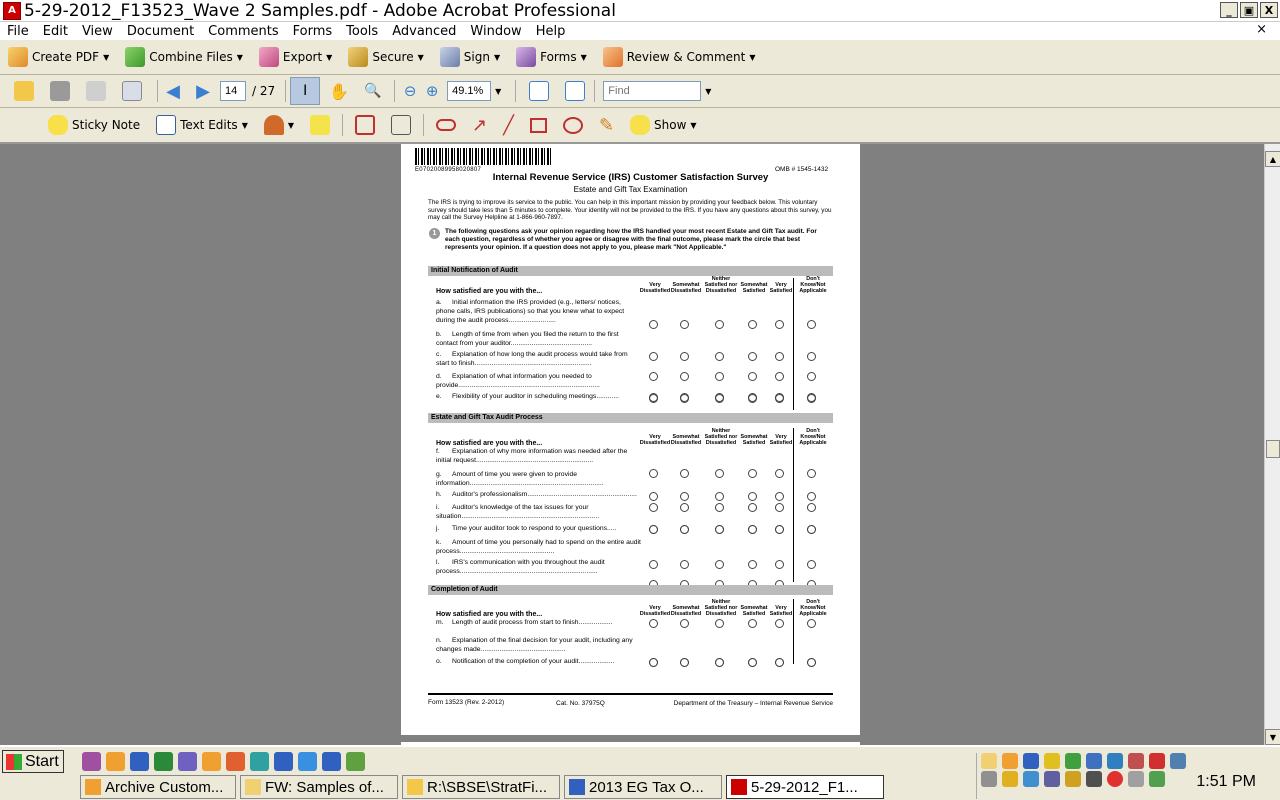  I want to click on forms-button: Forms ▼, so click(551, 57).